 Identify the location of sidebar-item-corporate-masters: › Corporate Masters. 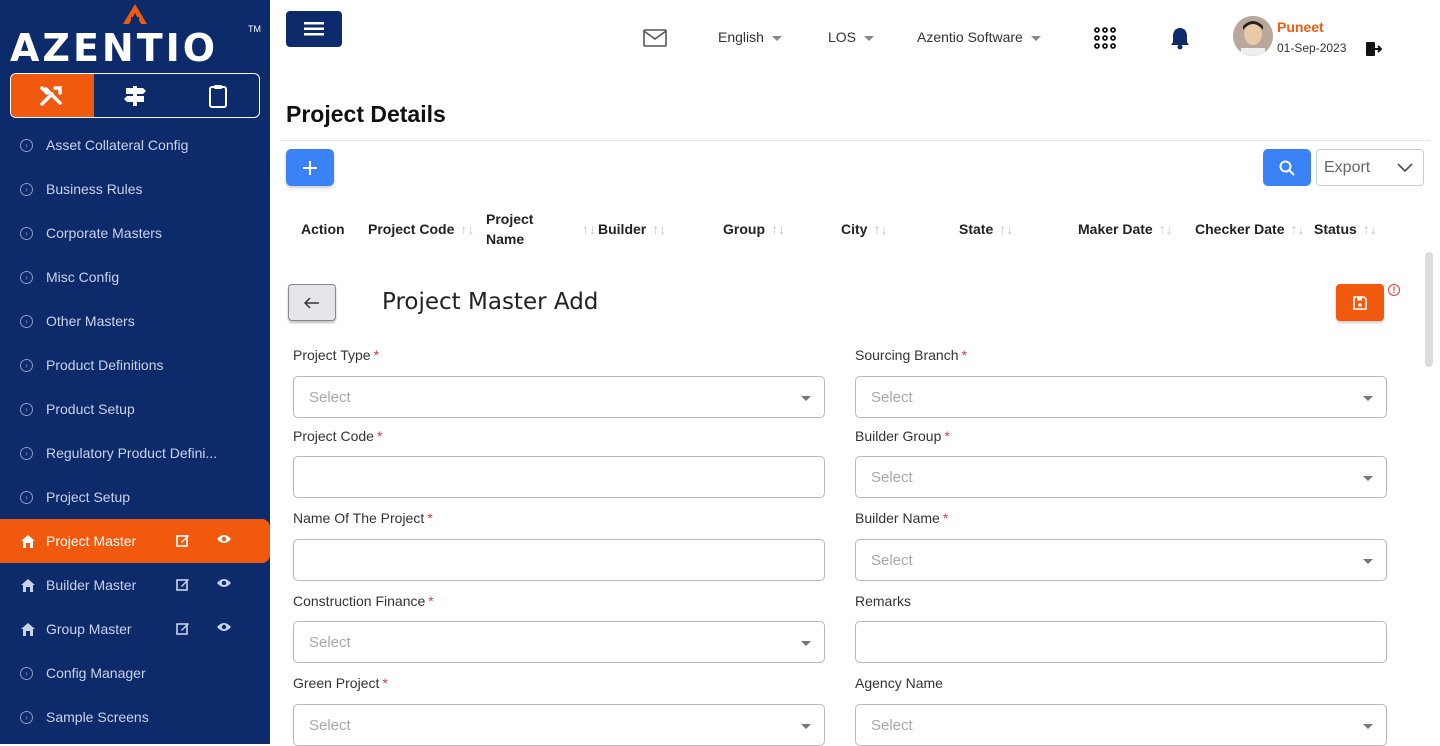
(135, 233).